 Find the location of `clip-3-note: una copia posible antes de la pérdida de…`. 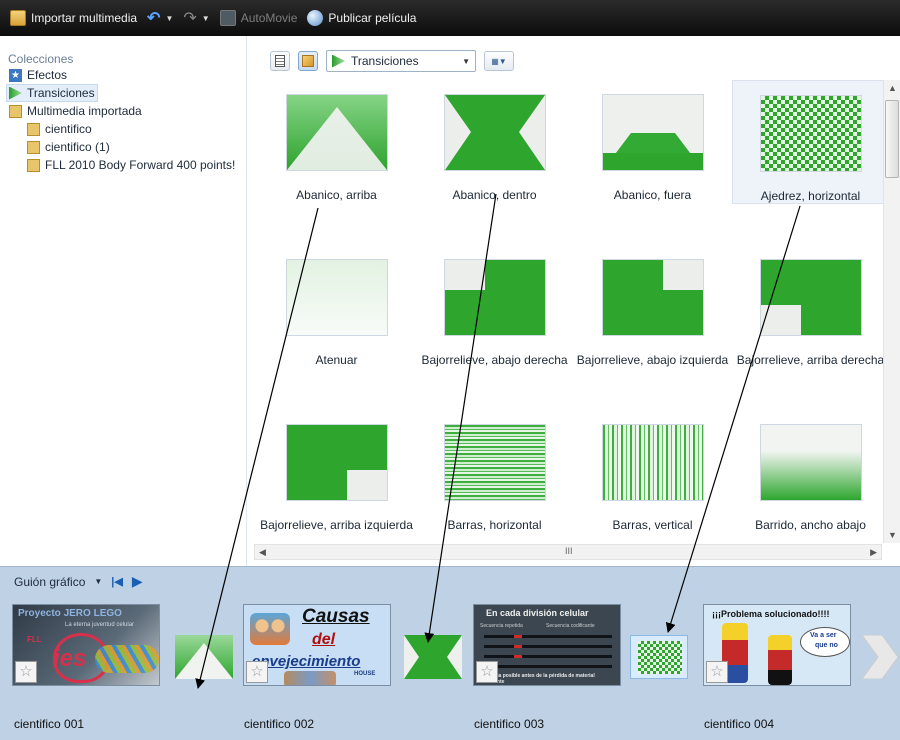

clip-3-note: una copia posible antes de la pérdida de… is located at coordinates (536, 679).